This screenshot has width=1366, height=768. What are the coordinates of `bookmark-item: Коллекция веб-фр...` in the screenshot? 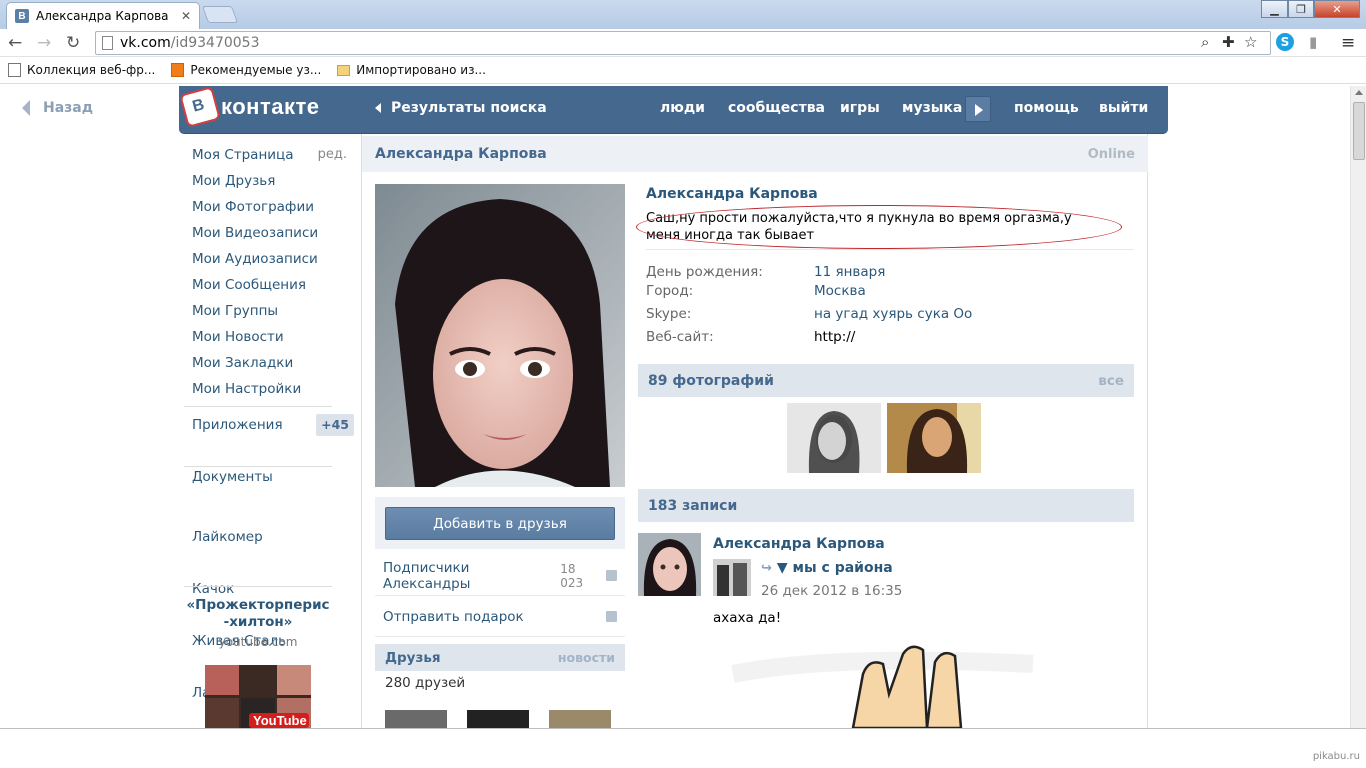 It's located at (81, 70).